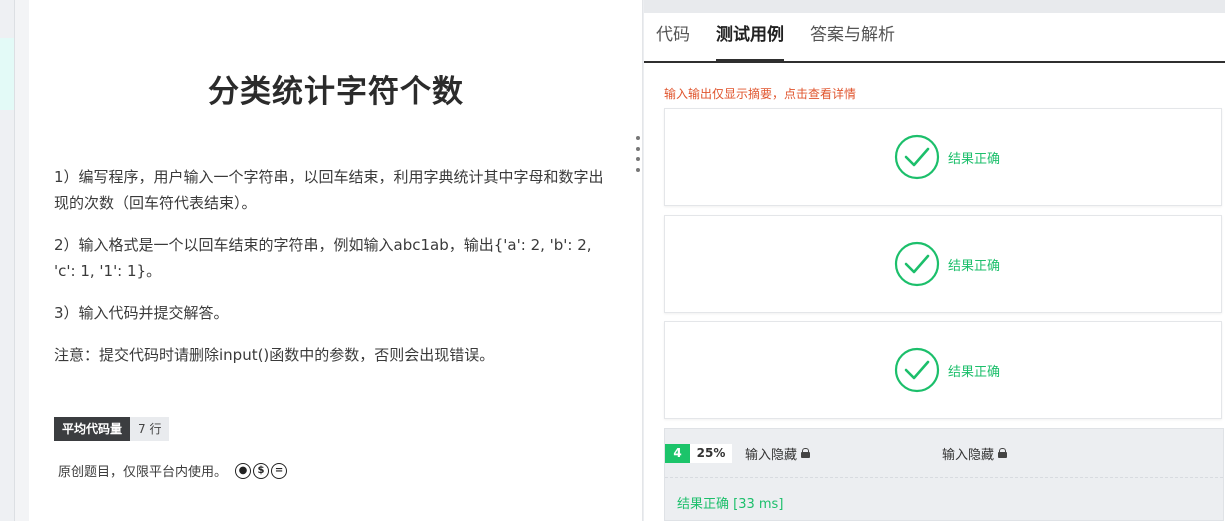  What do you see at coordinates (750, 37) in the screenshot?
I see `tab-test-cases: 测试用例` at bounding box center [750, 37].